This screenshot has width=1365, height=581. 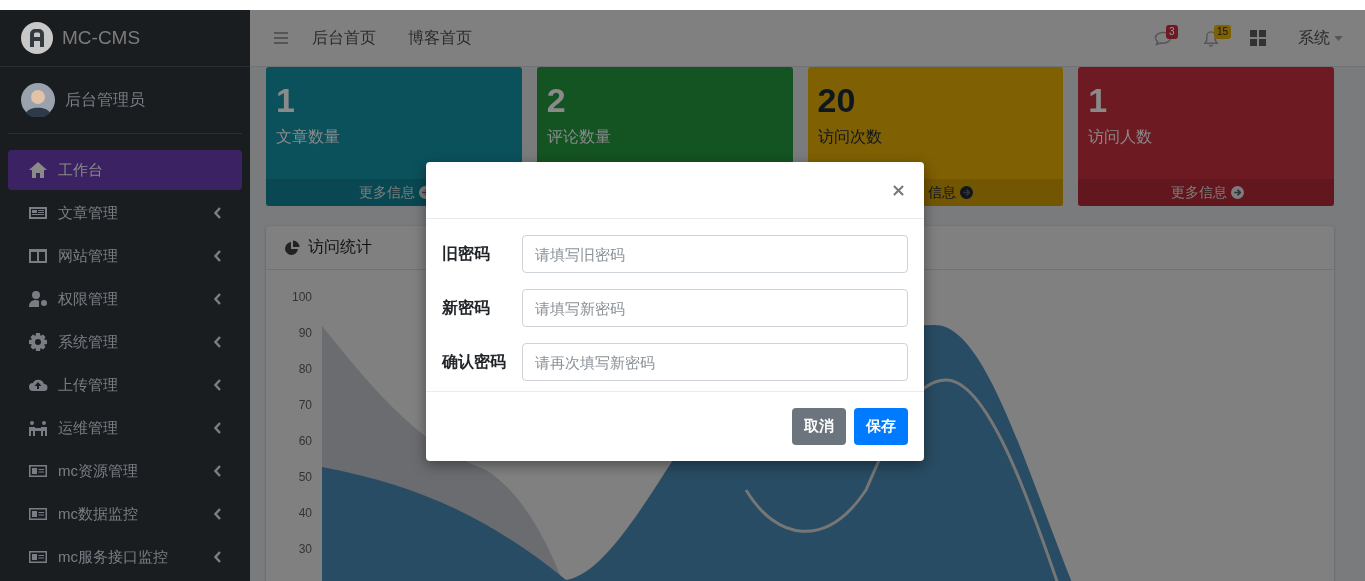 I want to click on gear-icon, so click(x=38, y=342).